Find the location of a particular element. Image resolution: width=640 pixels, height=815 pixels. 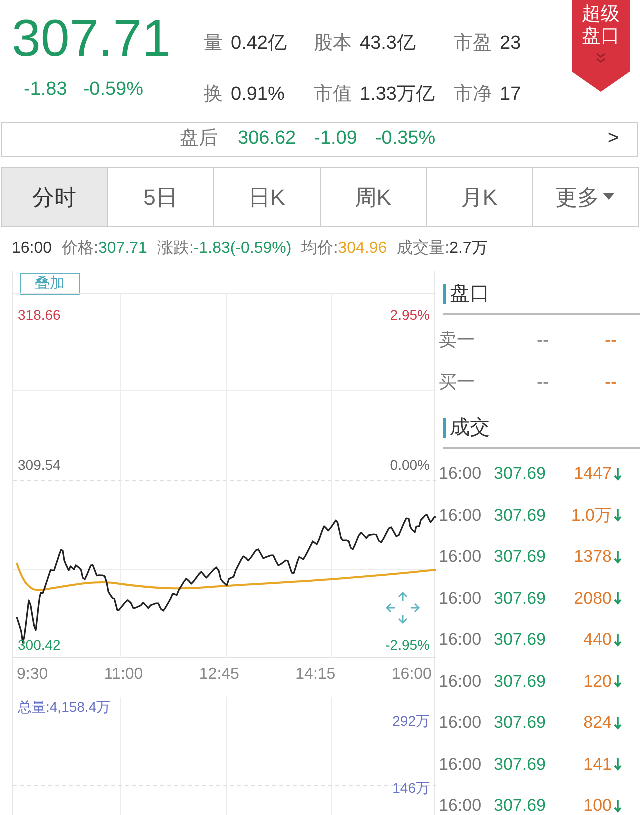

stat-label: 换 is located at coordinates (213, 94).